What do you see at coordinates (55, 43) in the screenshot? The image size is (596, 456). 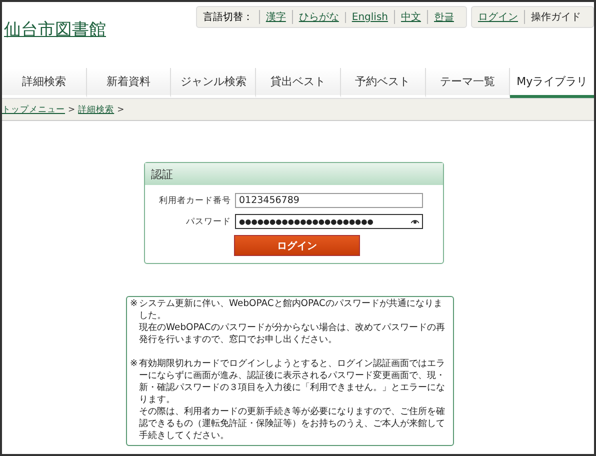 I see `site-title: 仙台市図書館` at bounding box center [55, 43].